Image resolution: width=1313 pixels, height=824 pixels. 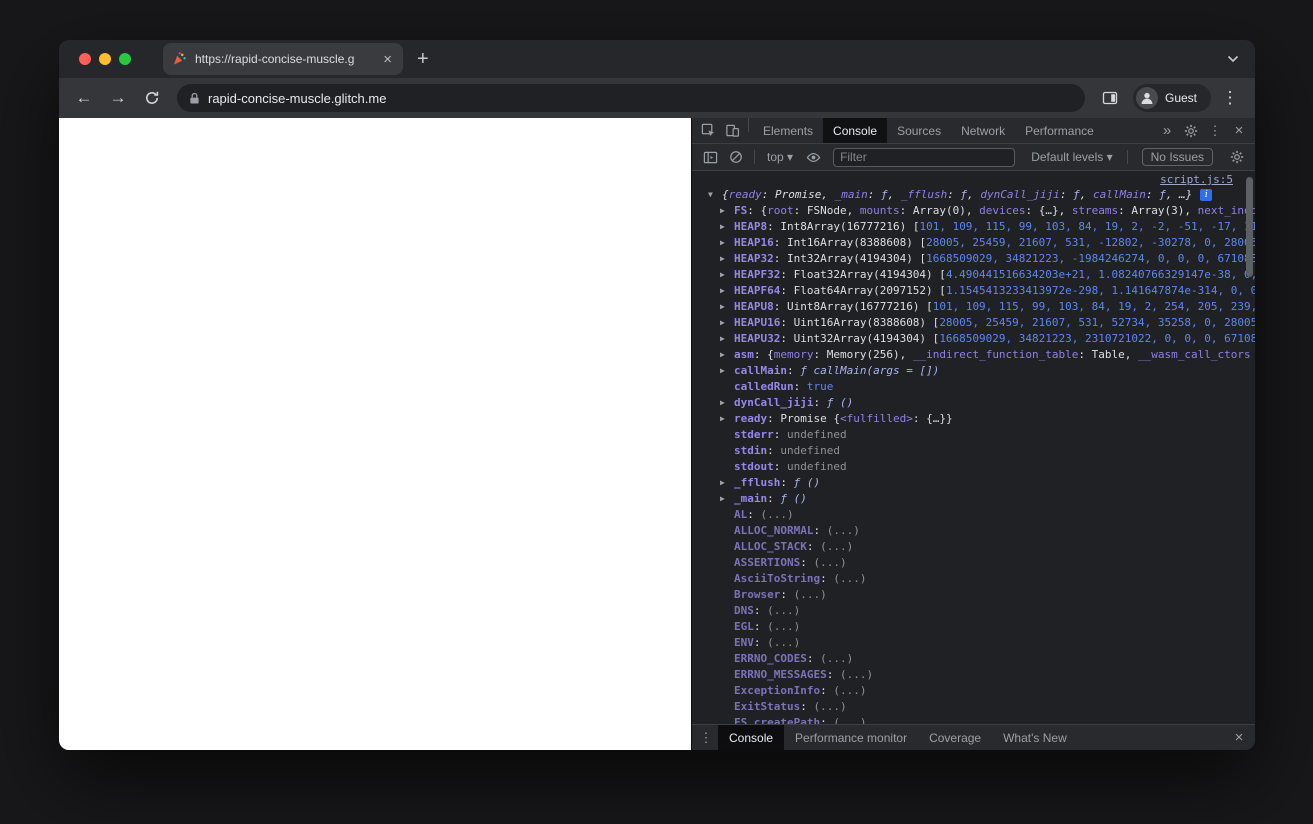 What do you see at coordinates (1109, 157) in the screenshot?
I see `dropdown-arrow-icon: ▾` at bounding box center [1109, 157].